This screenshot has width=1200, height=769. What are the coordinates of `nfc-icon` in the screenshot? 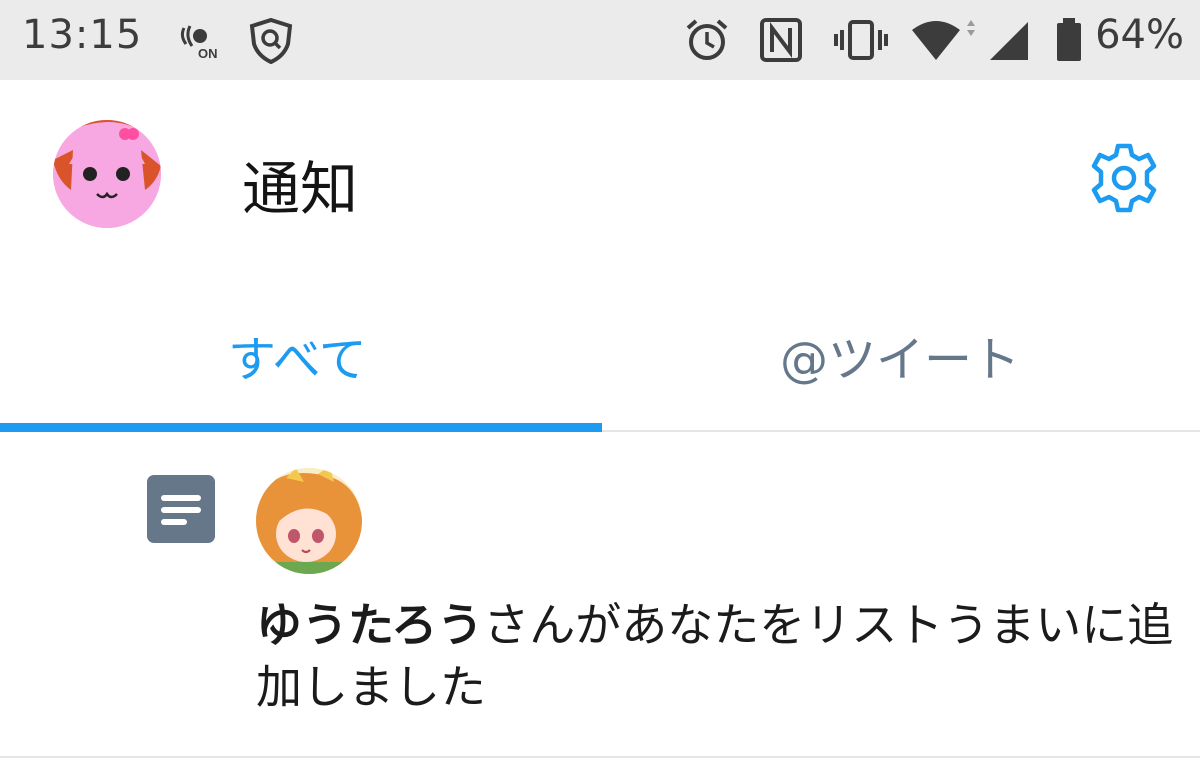 It's located at (781, 40).